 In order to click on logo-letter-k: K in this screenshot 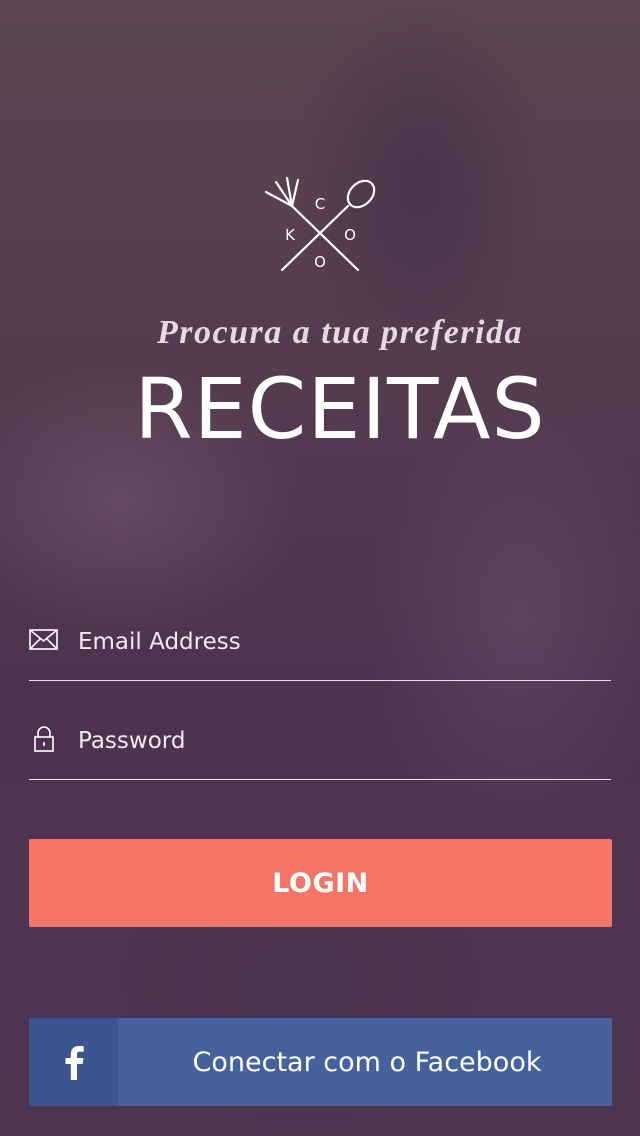, I will do `click(290, 235)`.